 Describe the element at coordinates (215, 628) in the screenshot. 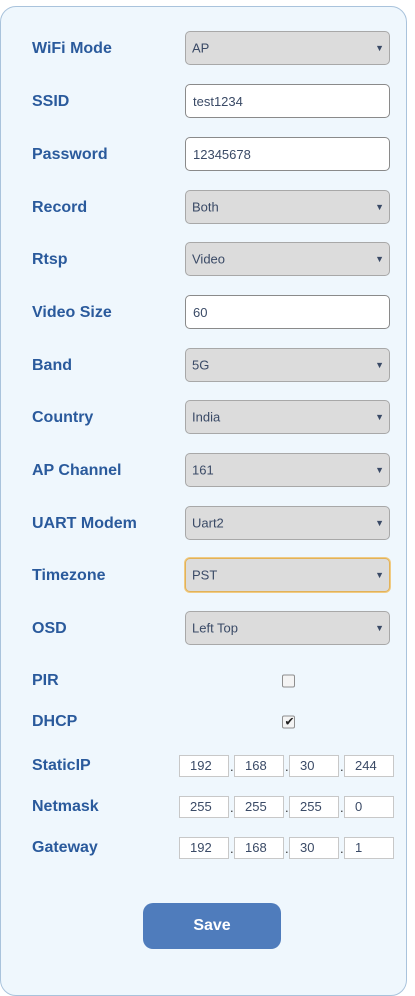

I see `osd-value: Left Top` at that location.